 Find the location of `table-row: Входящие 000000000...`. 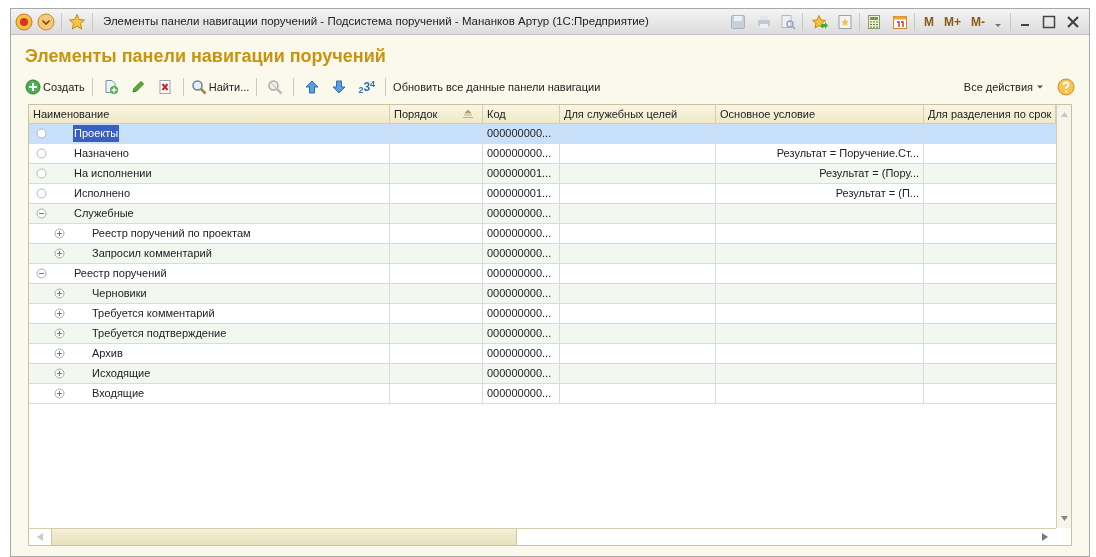

table-row: Входящие 000000000... is located at coordinates (543, 394).